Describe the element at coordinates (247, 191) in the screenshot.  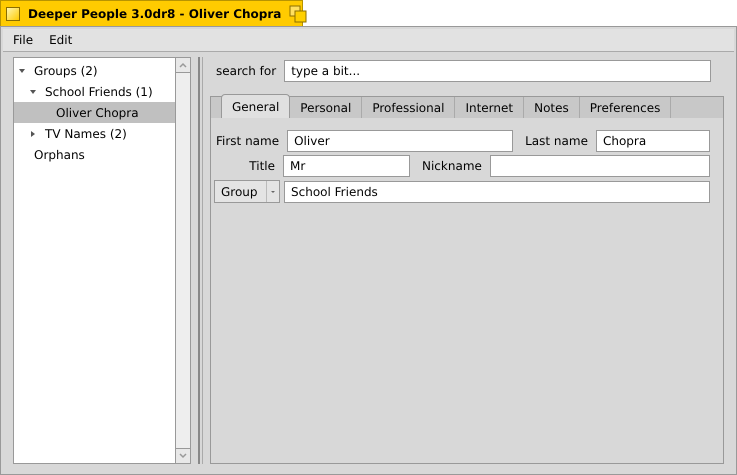
I see `group-dropdown: Group` at that location.